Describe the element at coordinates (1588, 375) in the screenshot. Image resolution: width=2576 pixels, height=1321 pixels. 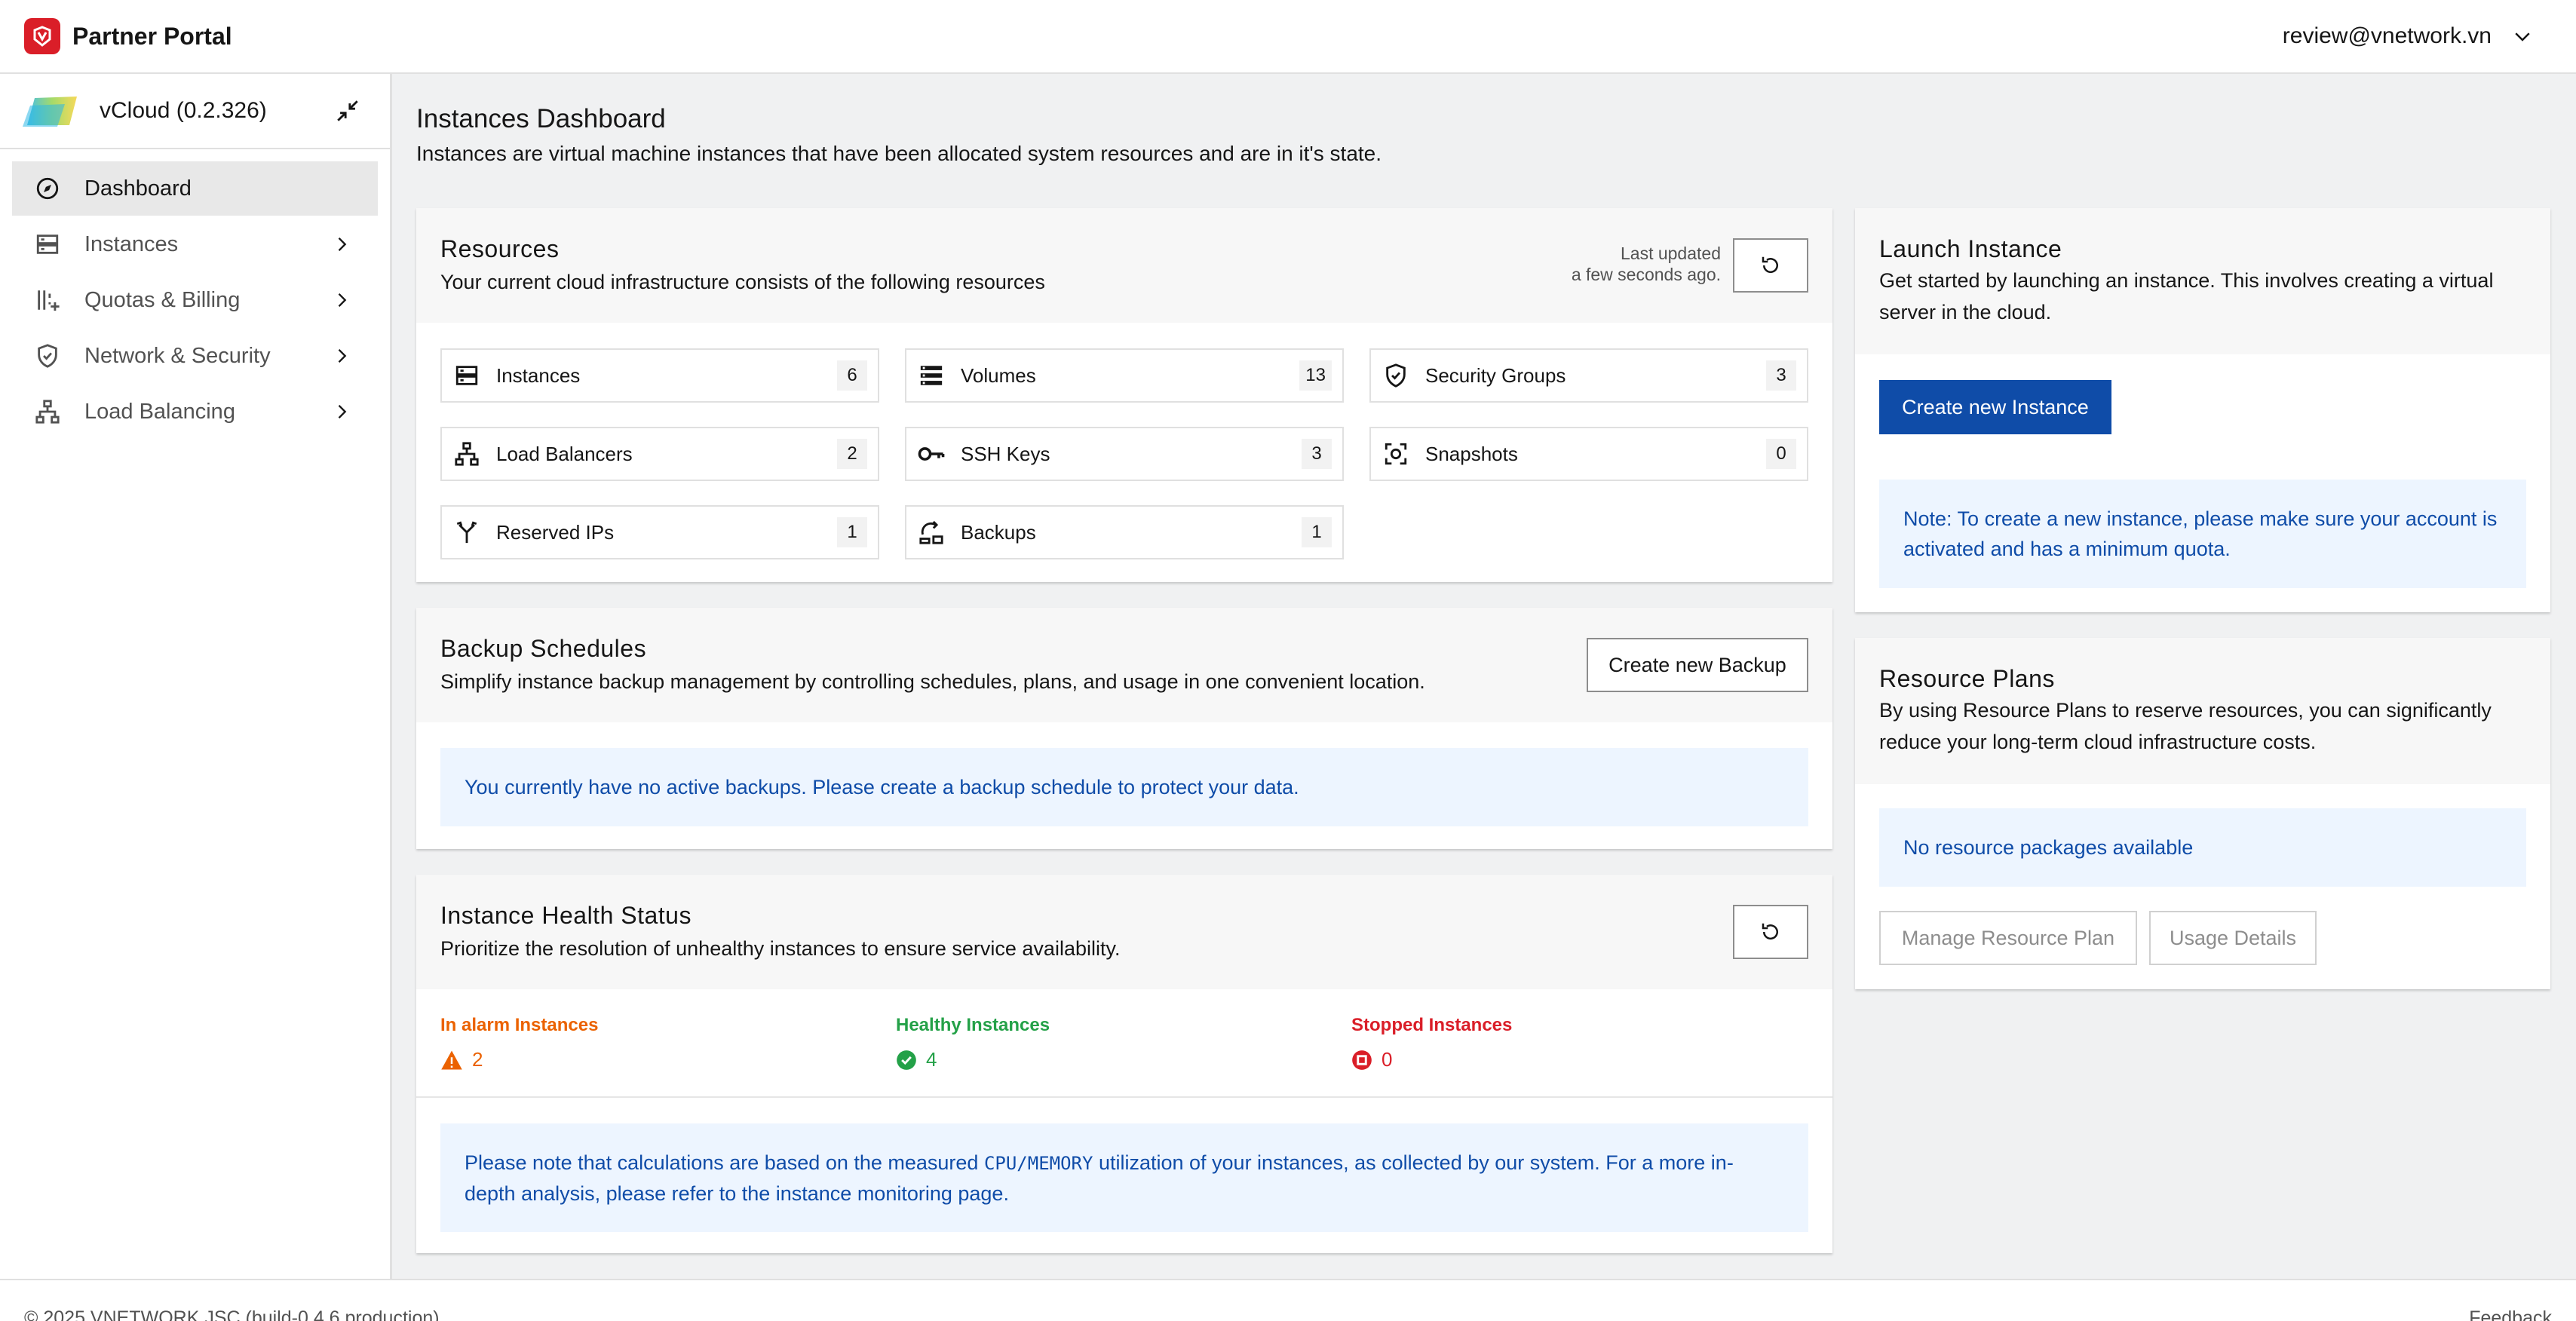
I see `resource-tile-security-groups: Security Groups 3` at that location.